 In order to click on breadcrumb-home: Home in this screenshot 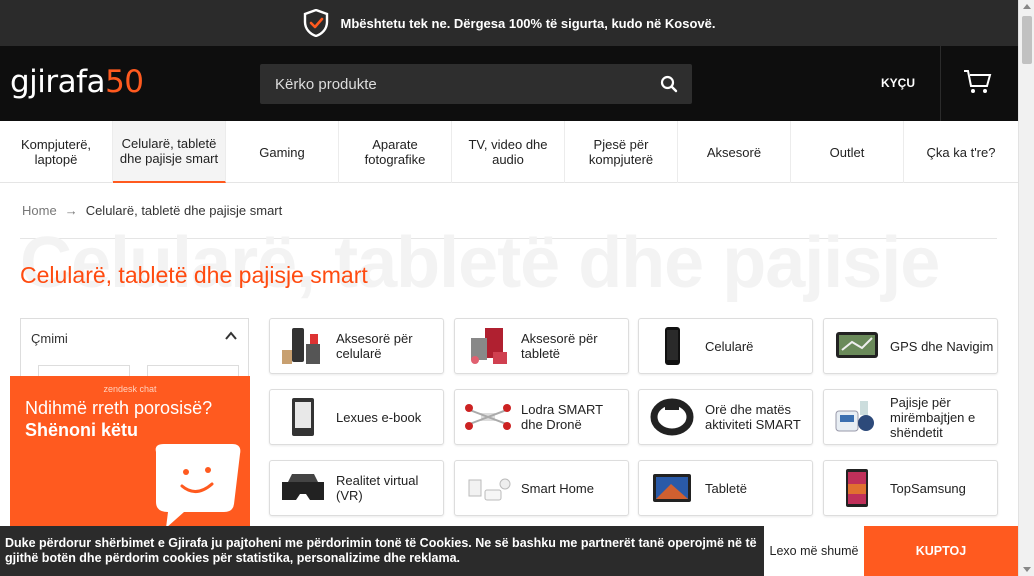, I will do `click(39, 210)`.